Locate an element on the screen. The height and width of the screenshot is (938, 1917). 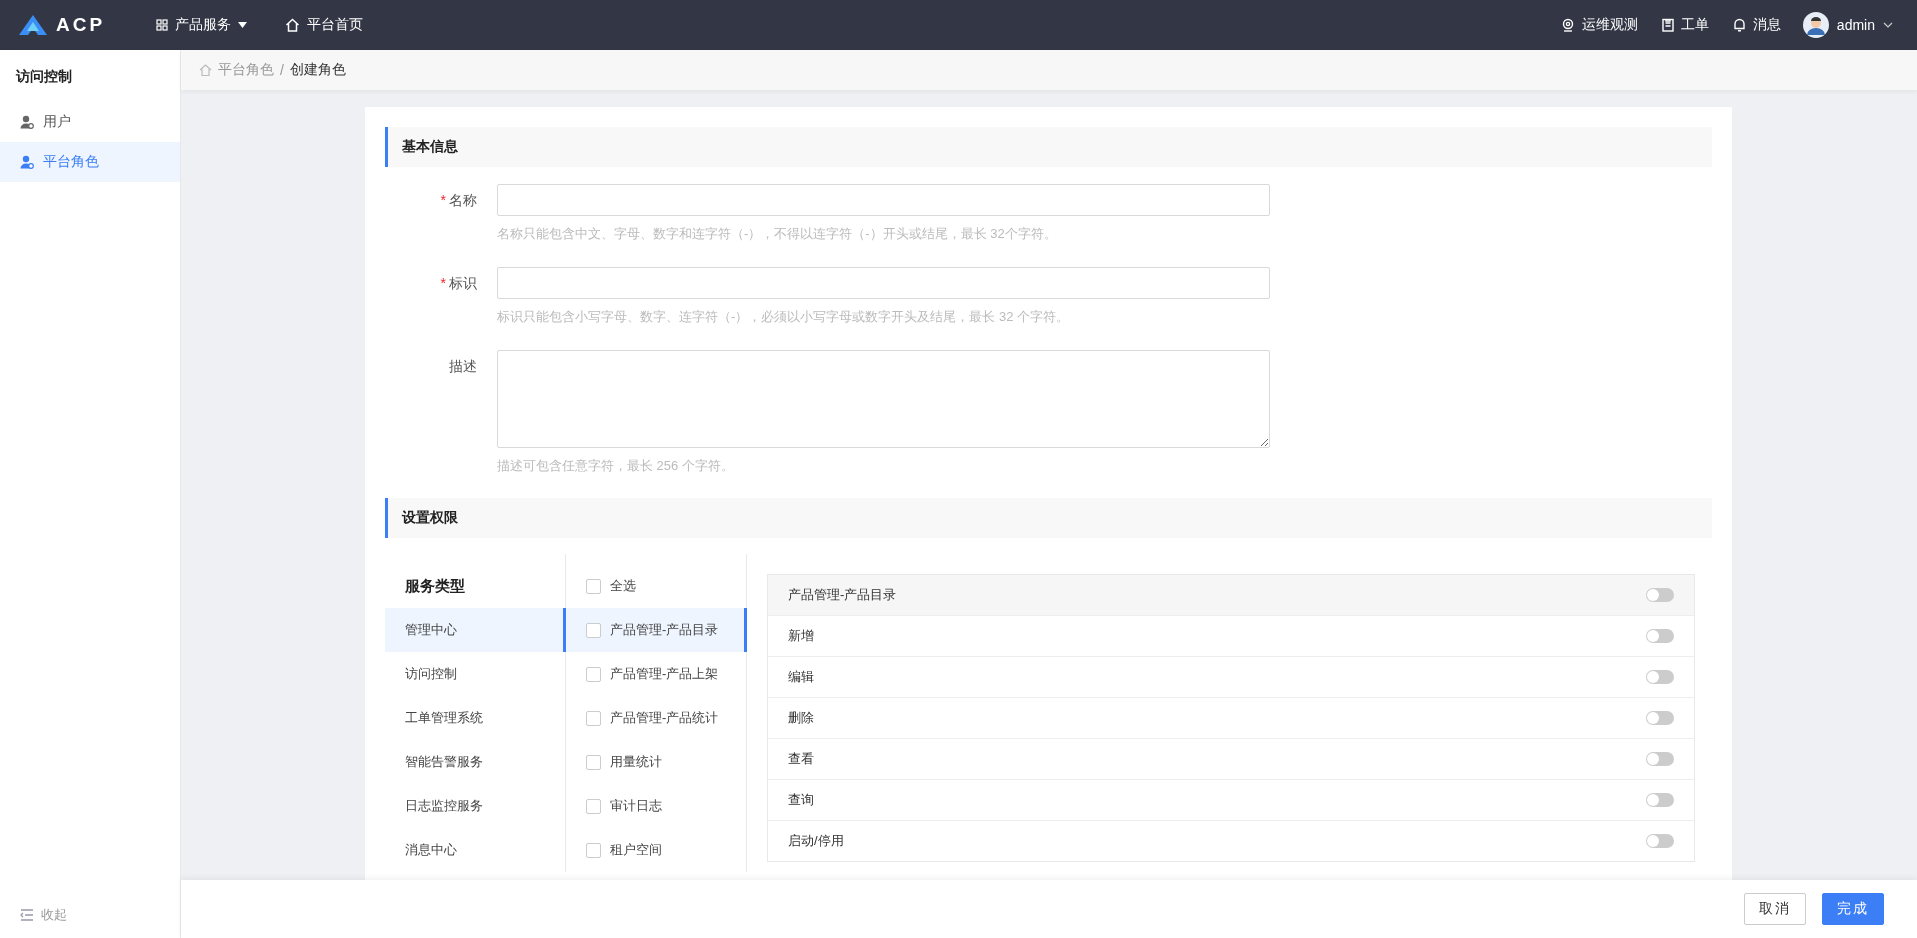
location-icon is located at coordinates (1567, 25).